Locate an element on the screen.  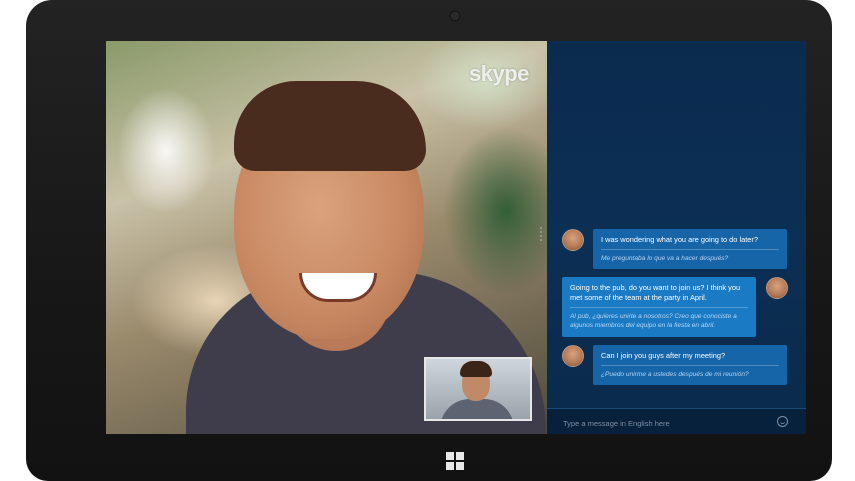
message-text: Can I join you guys after my meeting? is located at coordinates (663, 355).